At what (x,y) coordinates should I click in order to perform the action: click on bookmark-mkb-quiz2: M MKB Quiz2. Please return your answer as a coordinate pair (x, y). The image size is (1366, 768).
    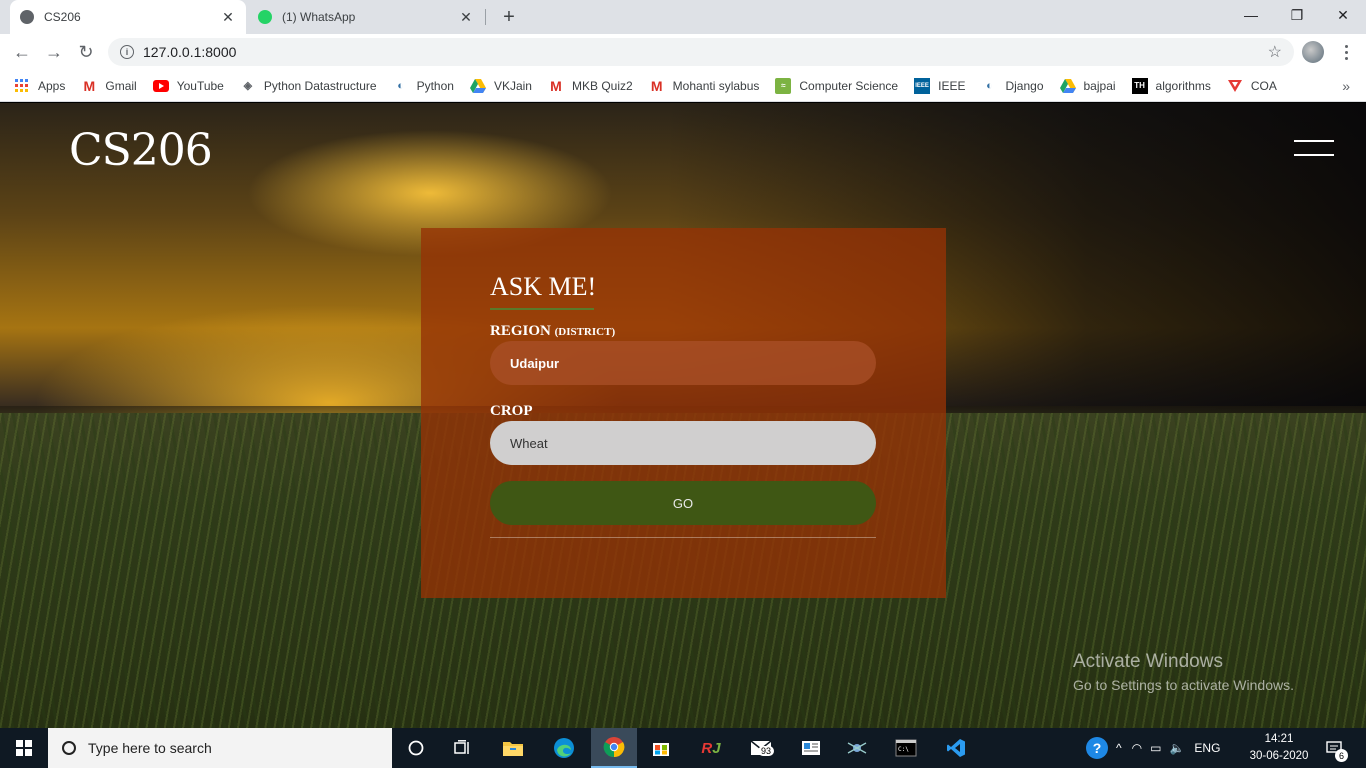
    Looking at the image, I should click on (590, 86).